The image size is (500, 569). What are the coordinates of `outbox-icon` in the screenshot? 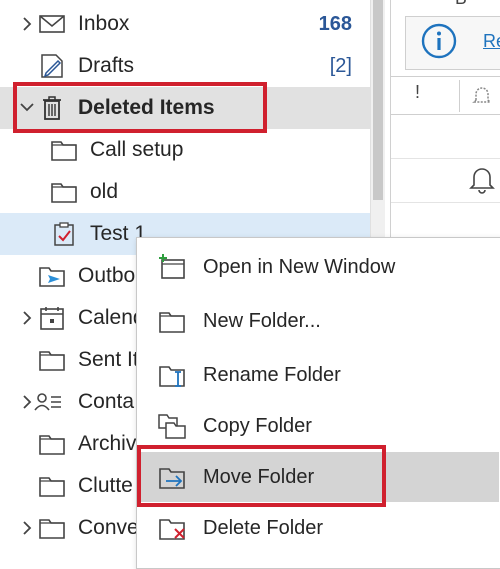 It's located at (52, 277).